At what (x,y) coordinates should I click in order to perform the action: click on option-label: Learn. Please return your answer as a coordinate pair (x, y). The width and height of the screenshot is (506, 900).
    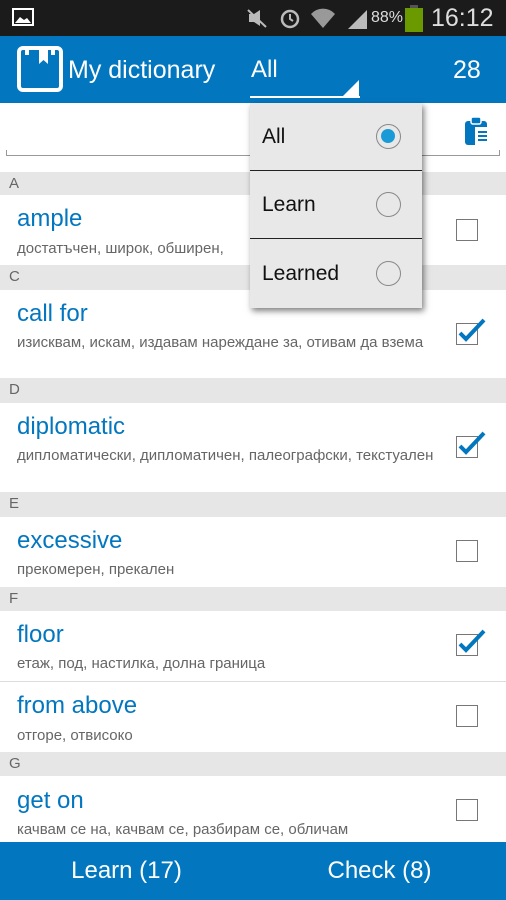
    Looking at the image, I should click on (289, 204).